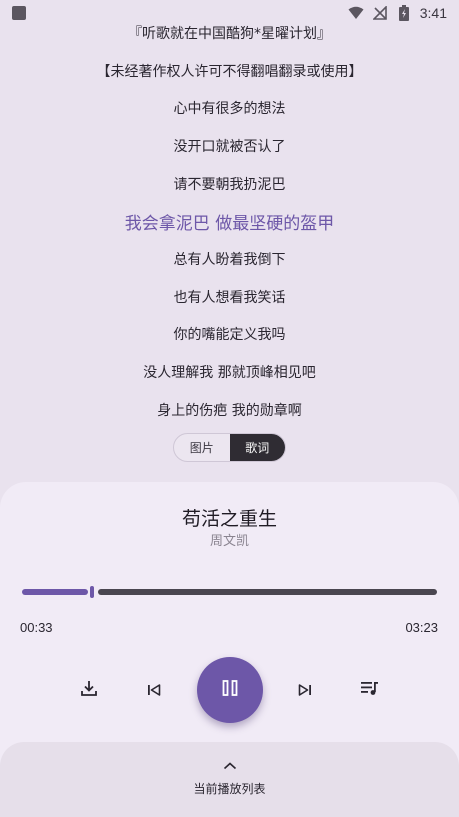 This screenshot has height=817, width=459. I want to click on progress-thumb, so click(92, 592).